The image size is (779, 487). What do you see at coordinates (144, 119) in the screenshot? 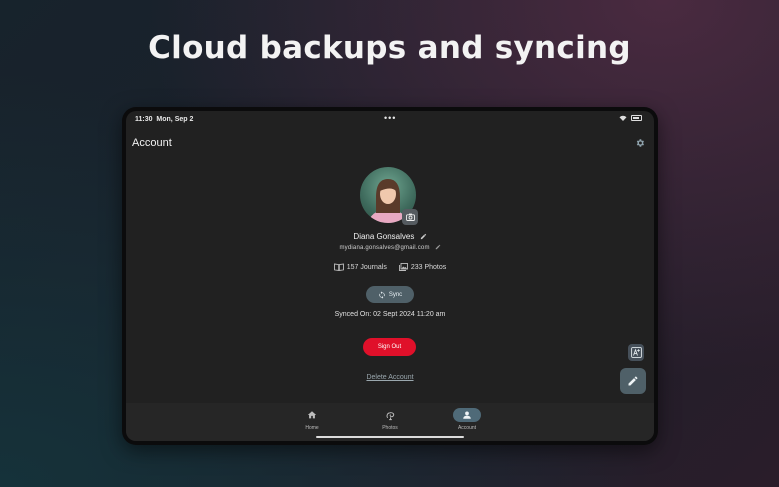
I see `status-clock: 11:30` at bounding box center [144, 119].